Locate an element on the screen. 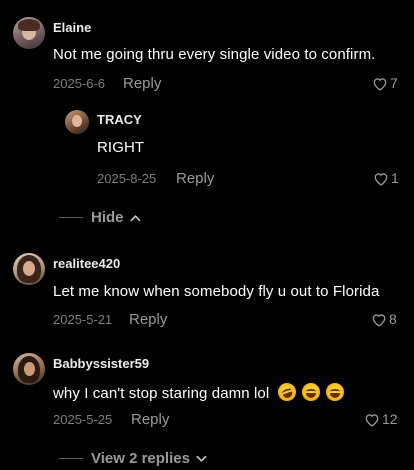  like-button: 8 is located at coordinates (384, 319).